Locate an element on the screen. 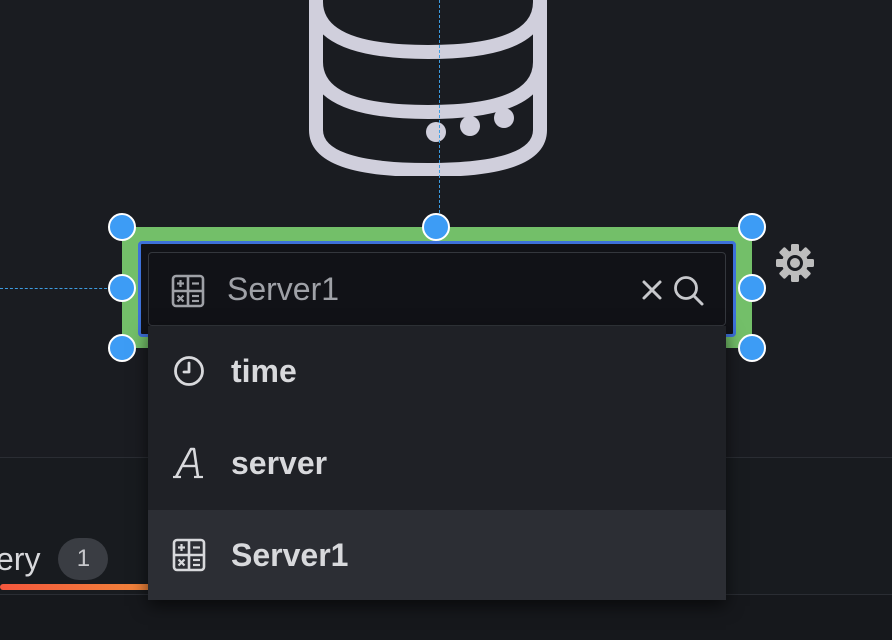 This screenshot has height=640, width=892. gear-icon is located at coordinates (795, 263).